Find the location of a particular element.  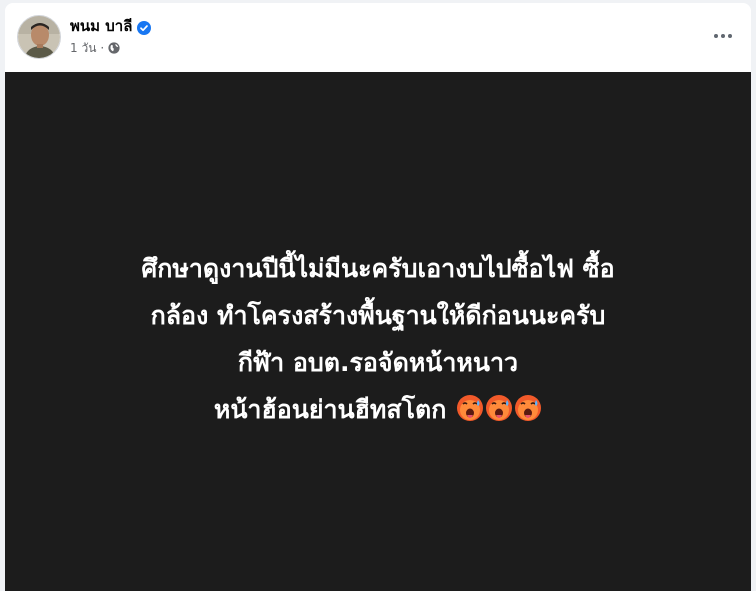

more-options-button is located at coordinates (723, 36).